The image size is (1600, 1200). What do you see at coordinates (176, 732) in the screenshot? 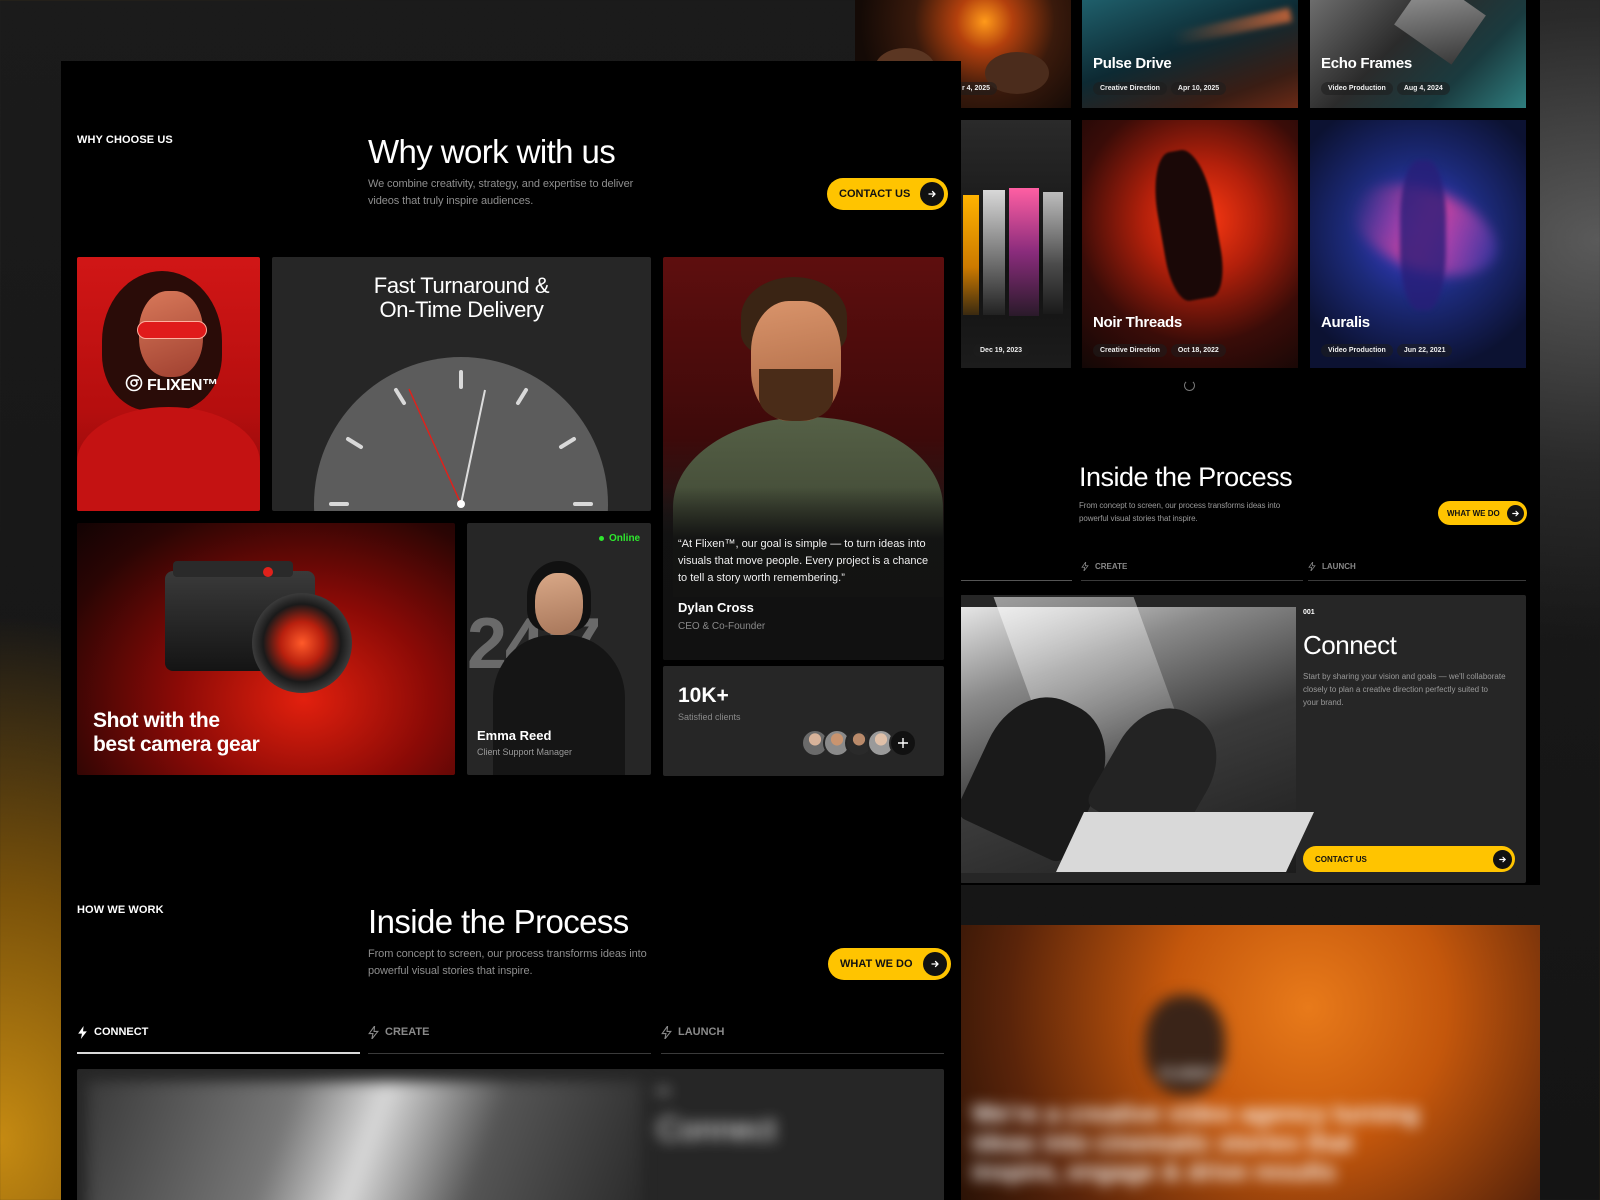
I see `card-caption: Shot with the best camera gear` at bounding box center [176, 732].